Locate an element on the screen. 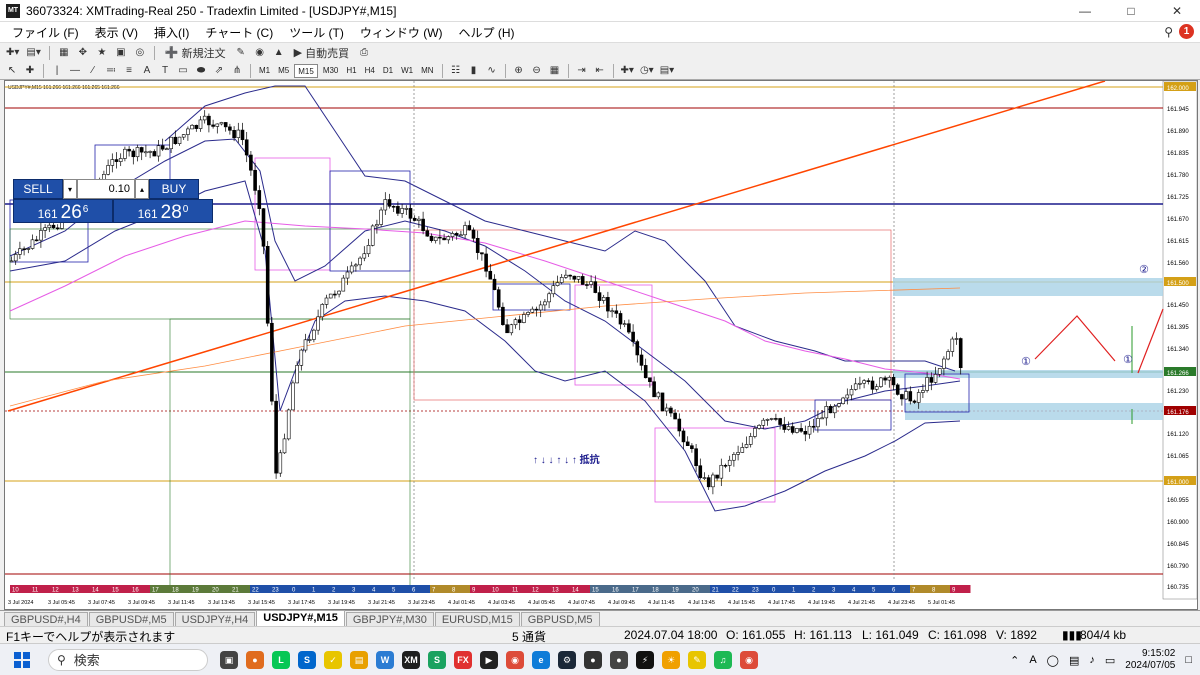 The width and height of the screenshot is (1200, 675). buy-button: BUY is located at coordinates (174, 189).